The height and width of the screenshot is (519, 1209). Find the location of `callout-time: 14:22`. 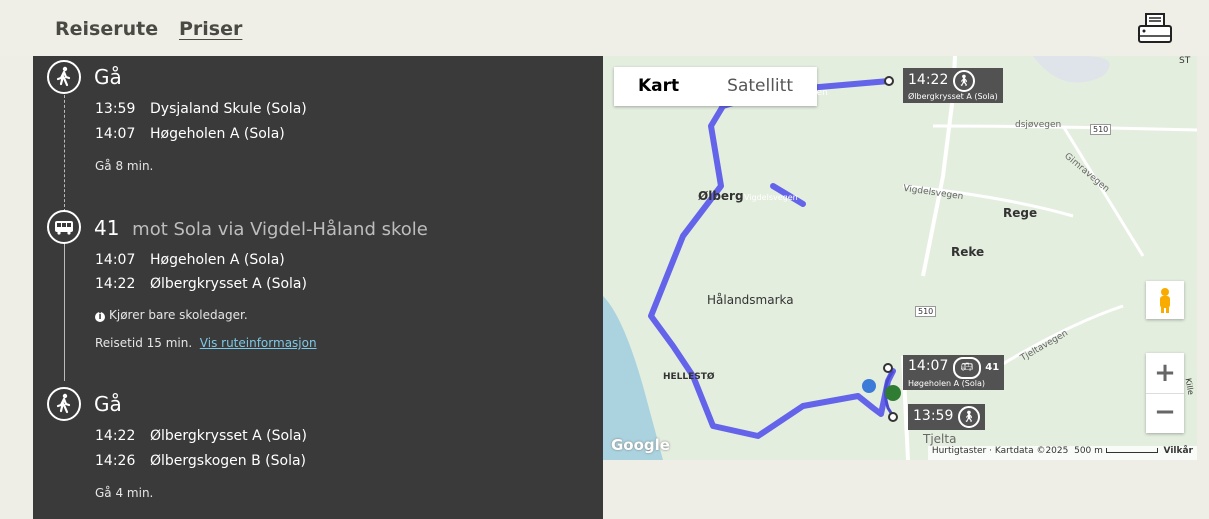

callout-time: 14:22 is located at coordinates (928, 80).